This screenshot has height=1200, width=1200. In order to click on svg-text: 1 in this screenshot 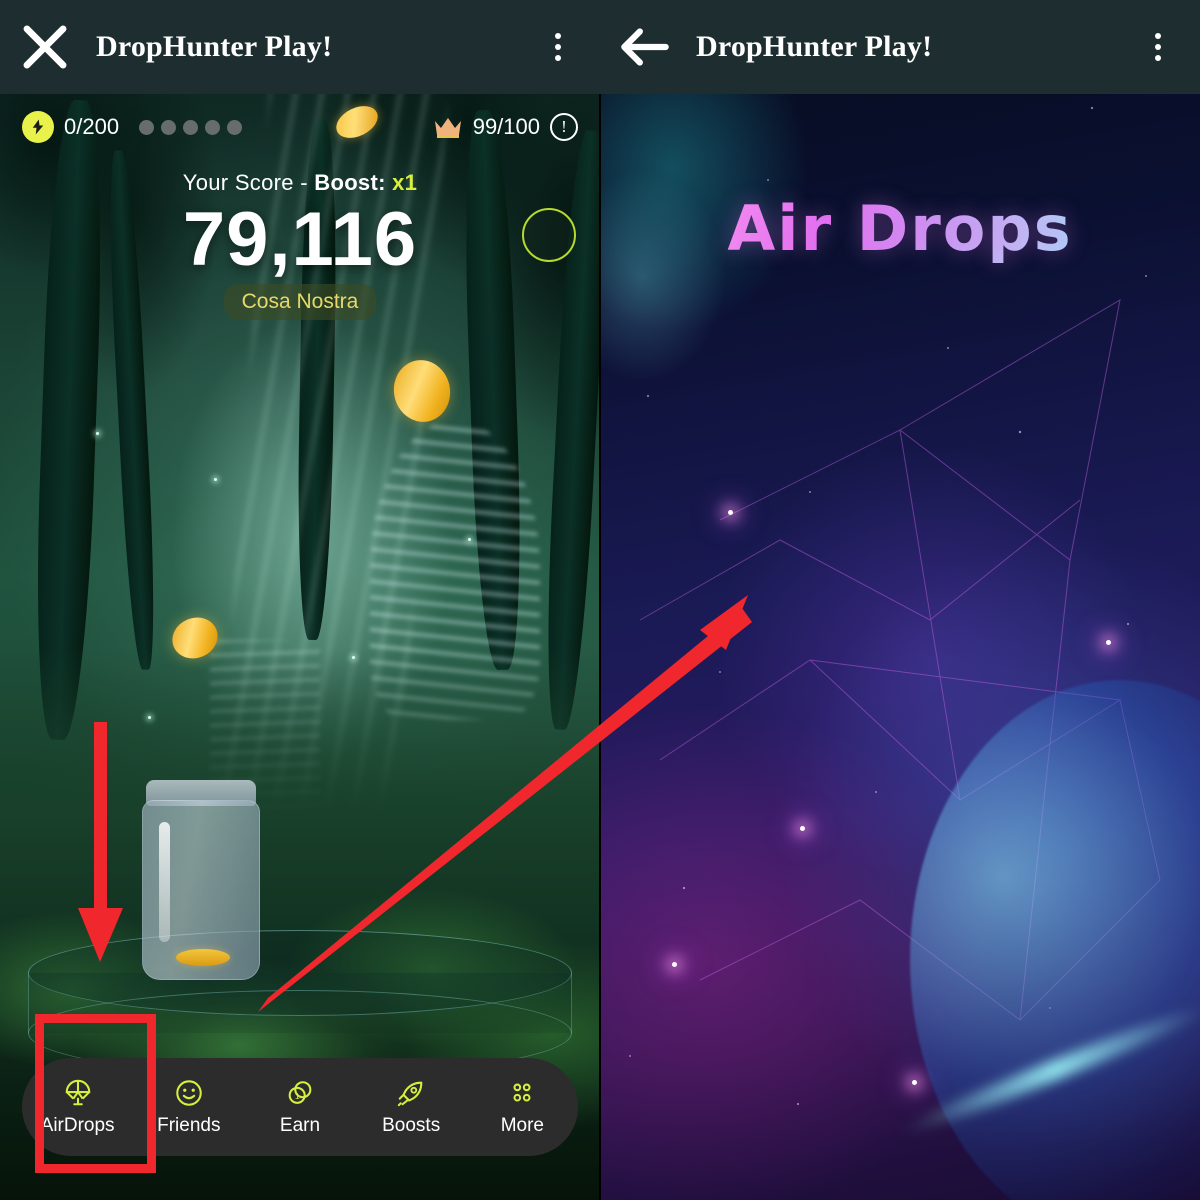, I will do `click(297, 1096)`.